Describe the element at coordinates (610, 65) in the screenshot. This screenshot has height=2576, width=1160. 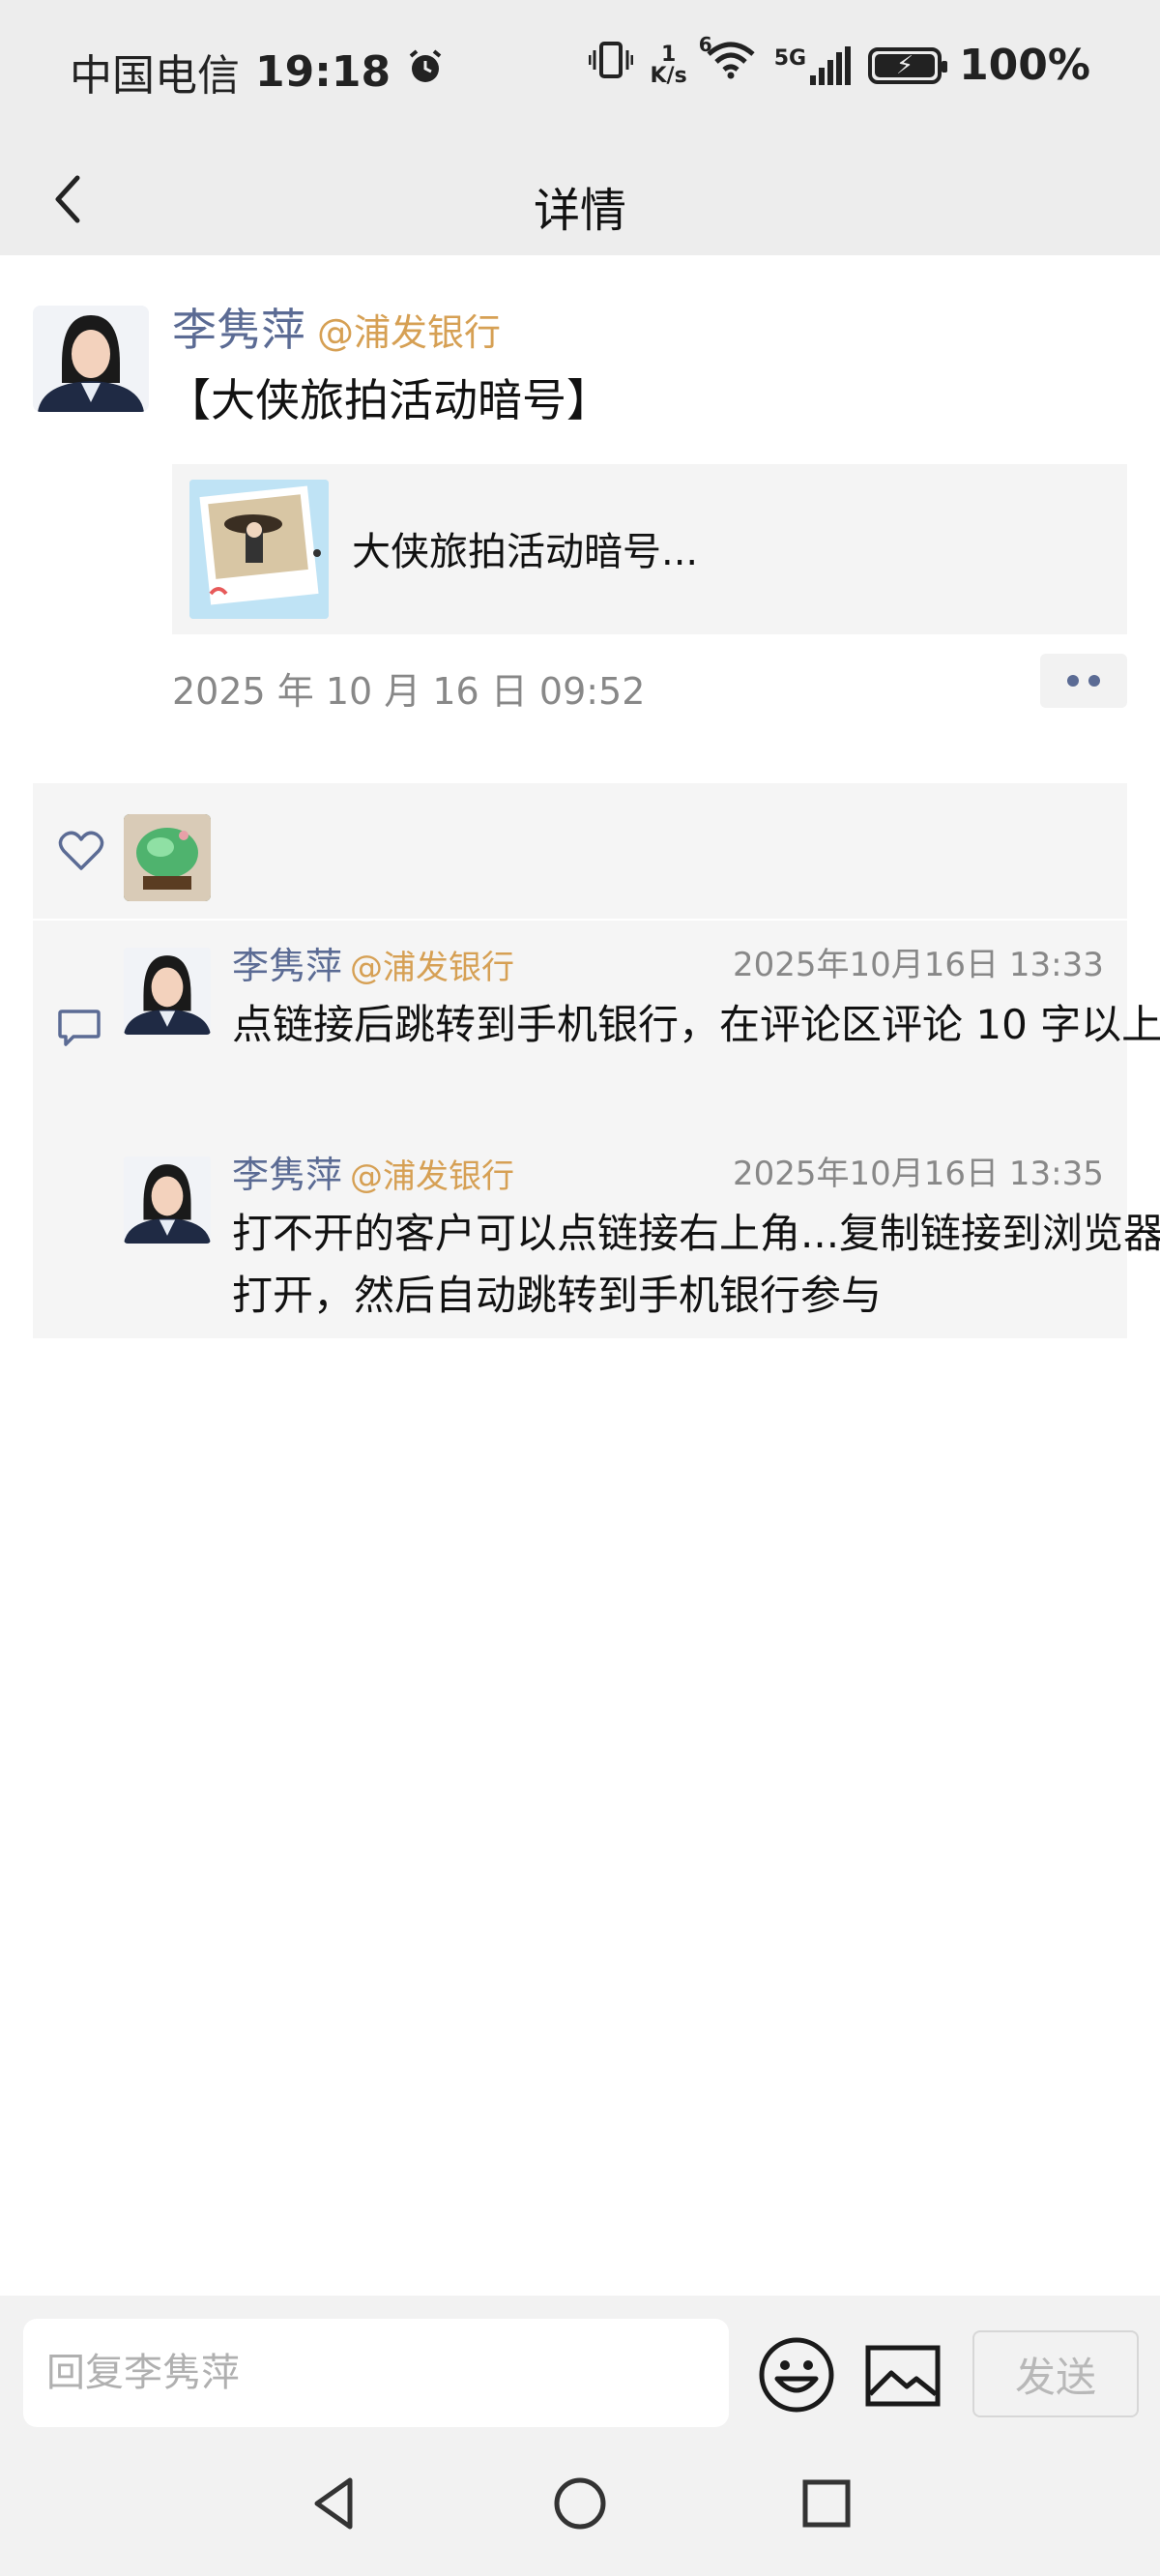
I see `vibrate-icon` at that location.